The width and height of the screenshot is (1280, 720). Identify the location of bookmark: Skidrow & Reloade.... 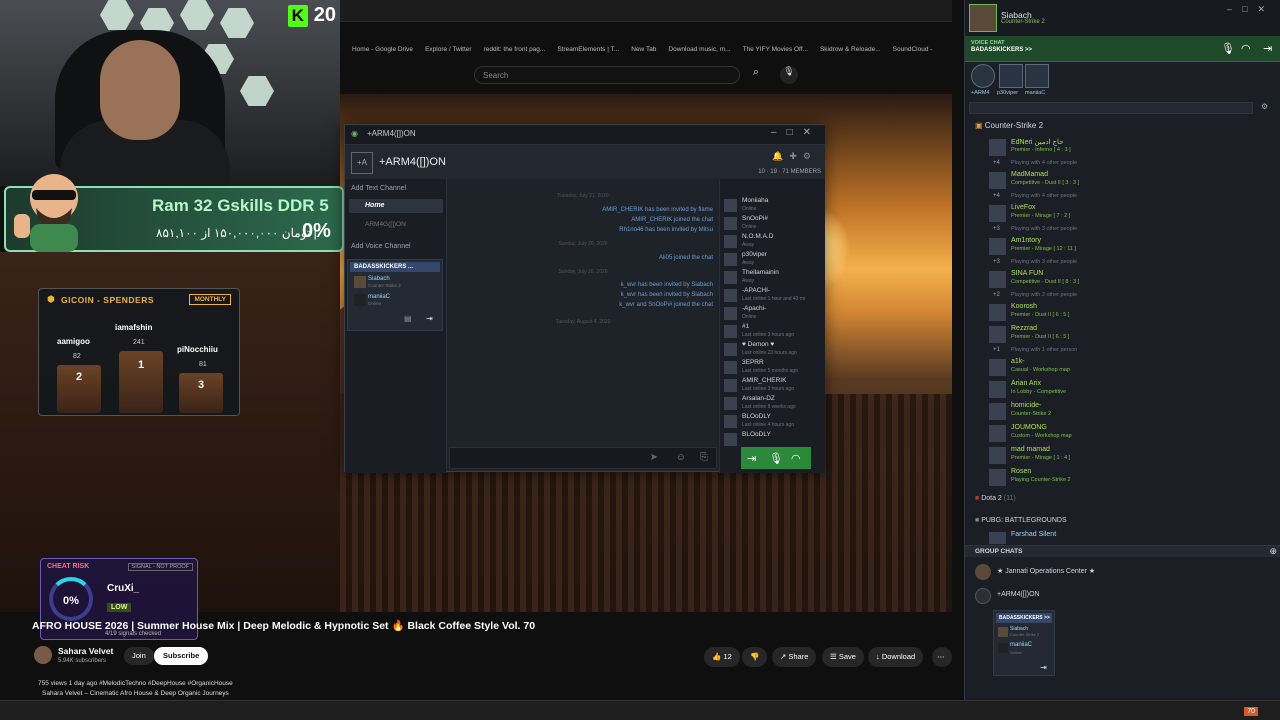
(850, 49).